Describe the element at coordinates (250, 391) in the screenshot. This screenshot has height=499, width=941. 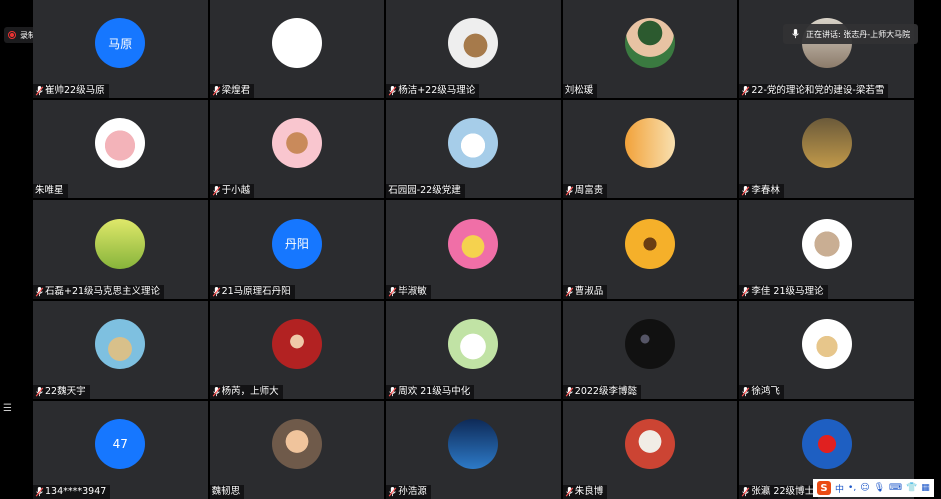
I see `participant-name: 杨芮，上师大` at that location.